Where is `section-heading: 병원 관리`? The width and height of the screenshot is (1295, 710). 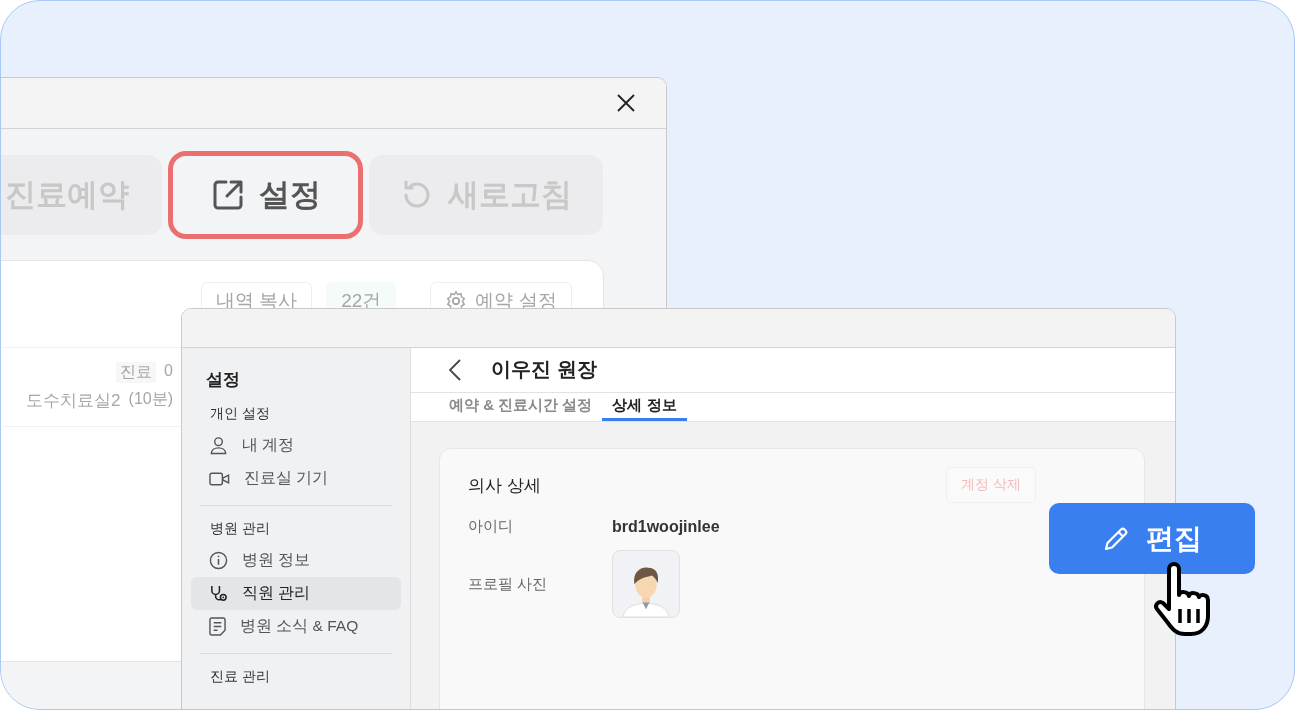
section-heading: 병원 관리 is located at coordinates (240, 529).